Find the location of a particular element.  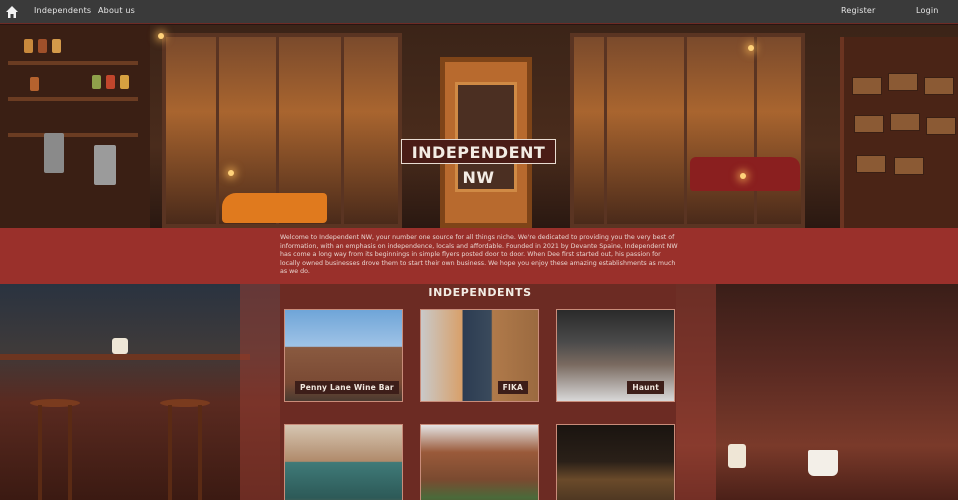

business-card-penny-lane: Penny Lane Wine Bar is located at coordinates (343, 355).